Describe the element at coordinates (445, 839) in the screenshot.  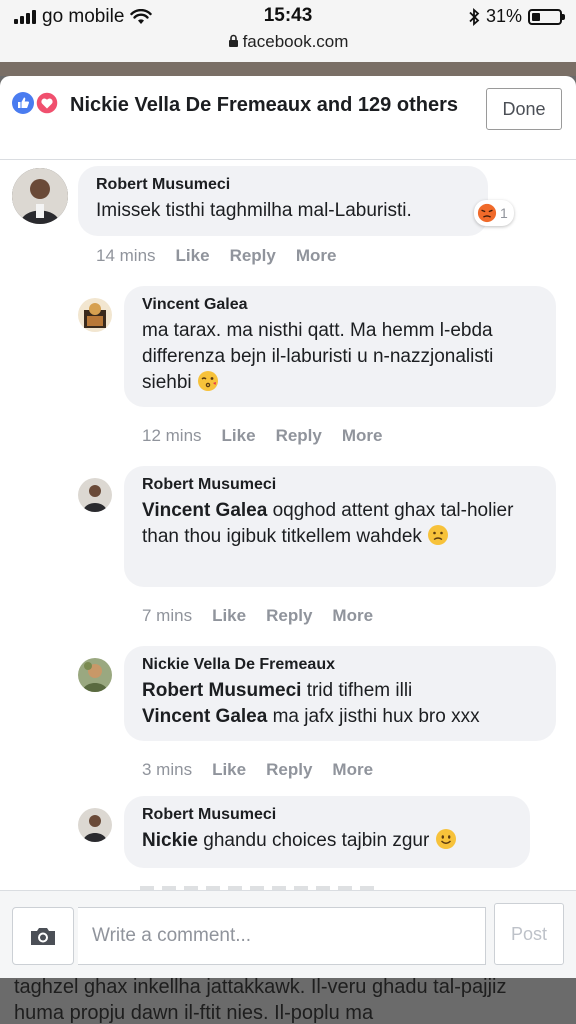
I see `smile-emoji` at that location.